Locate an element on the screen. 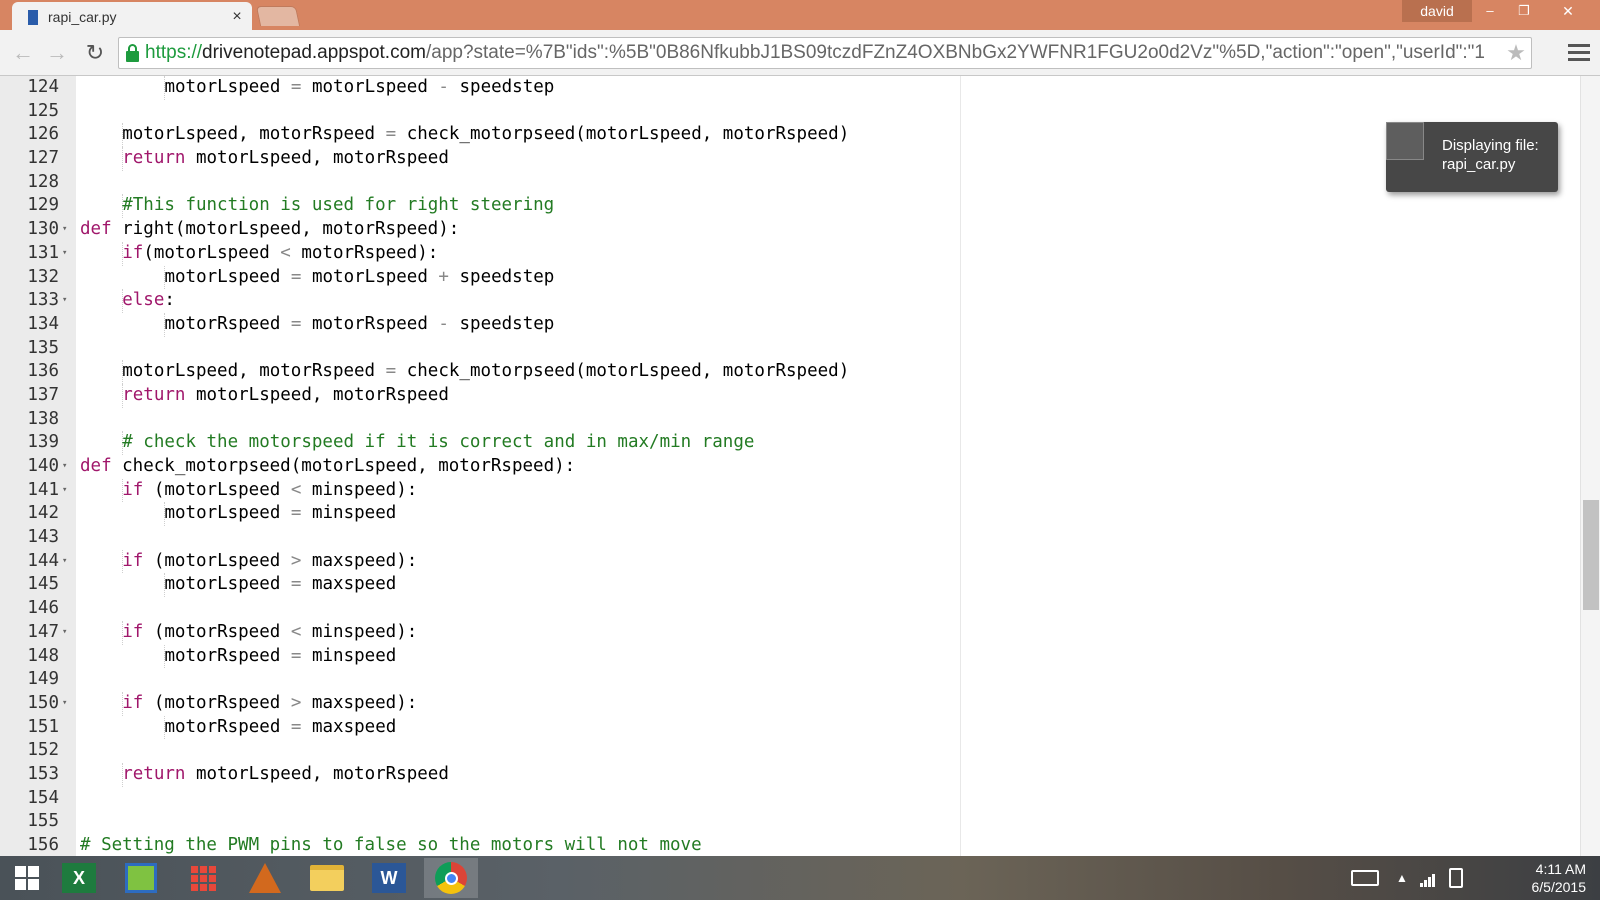  code-line: 143 is located at coordinates (480, 538).